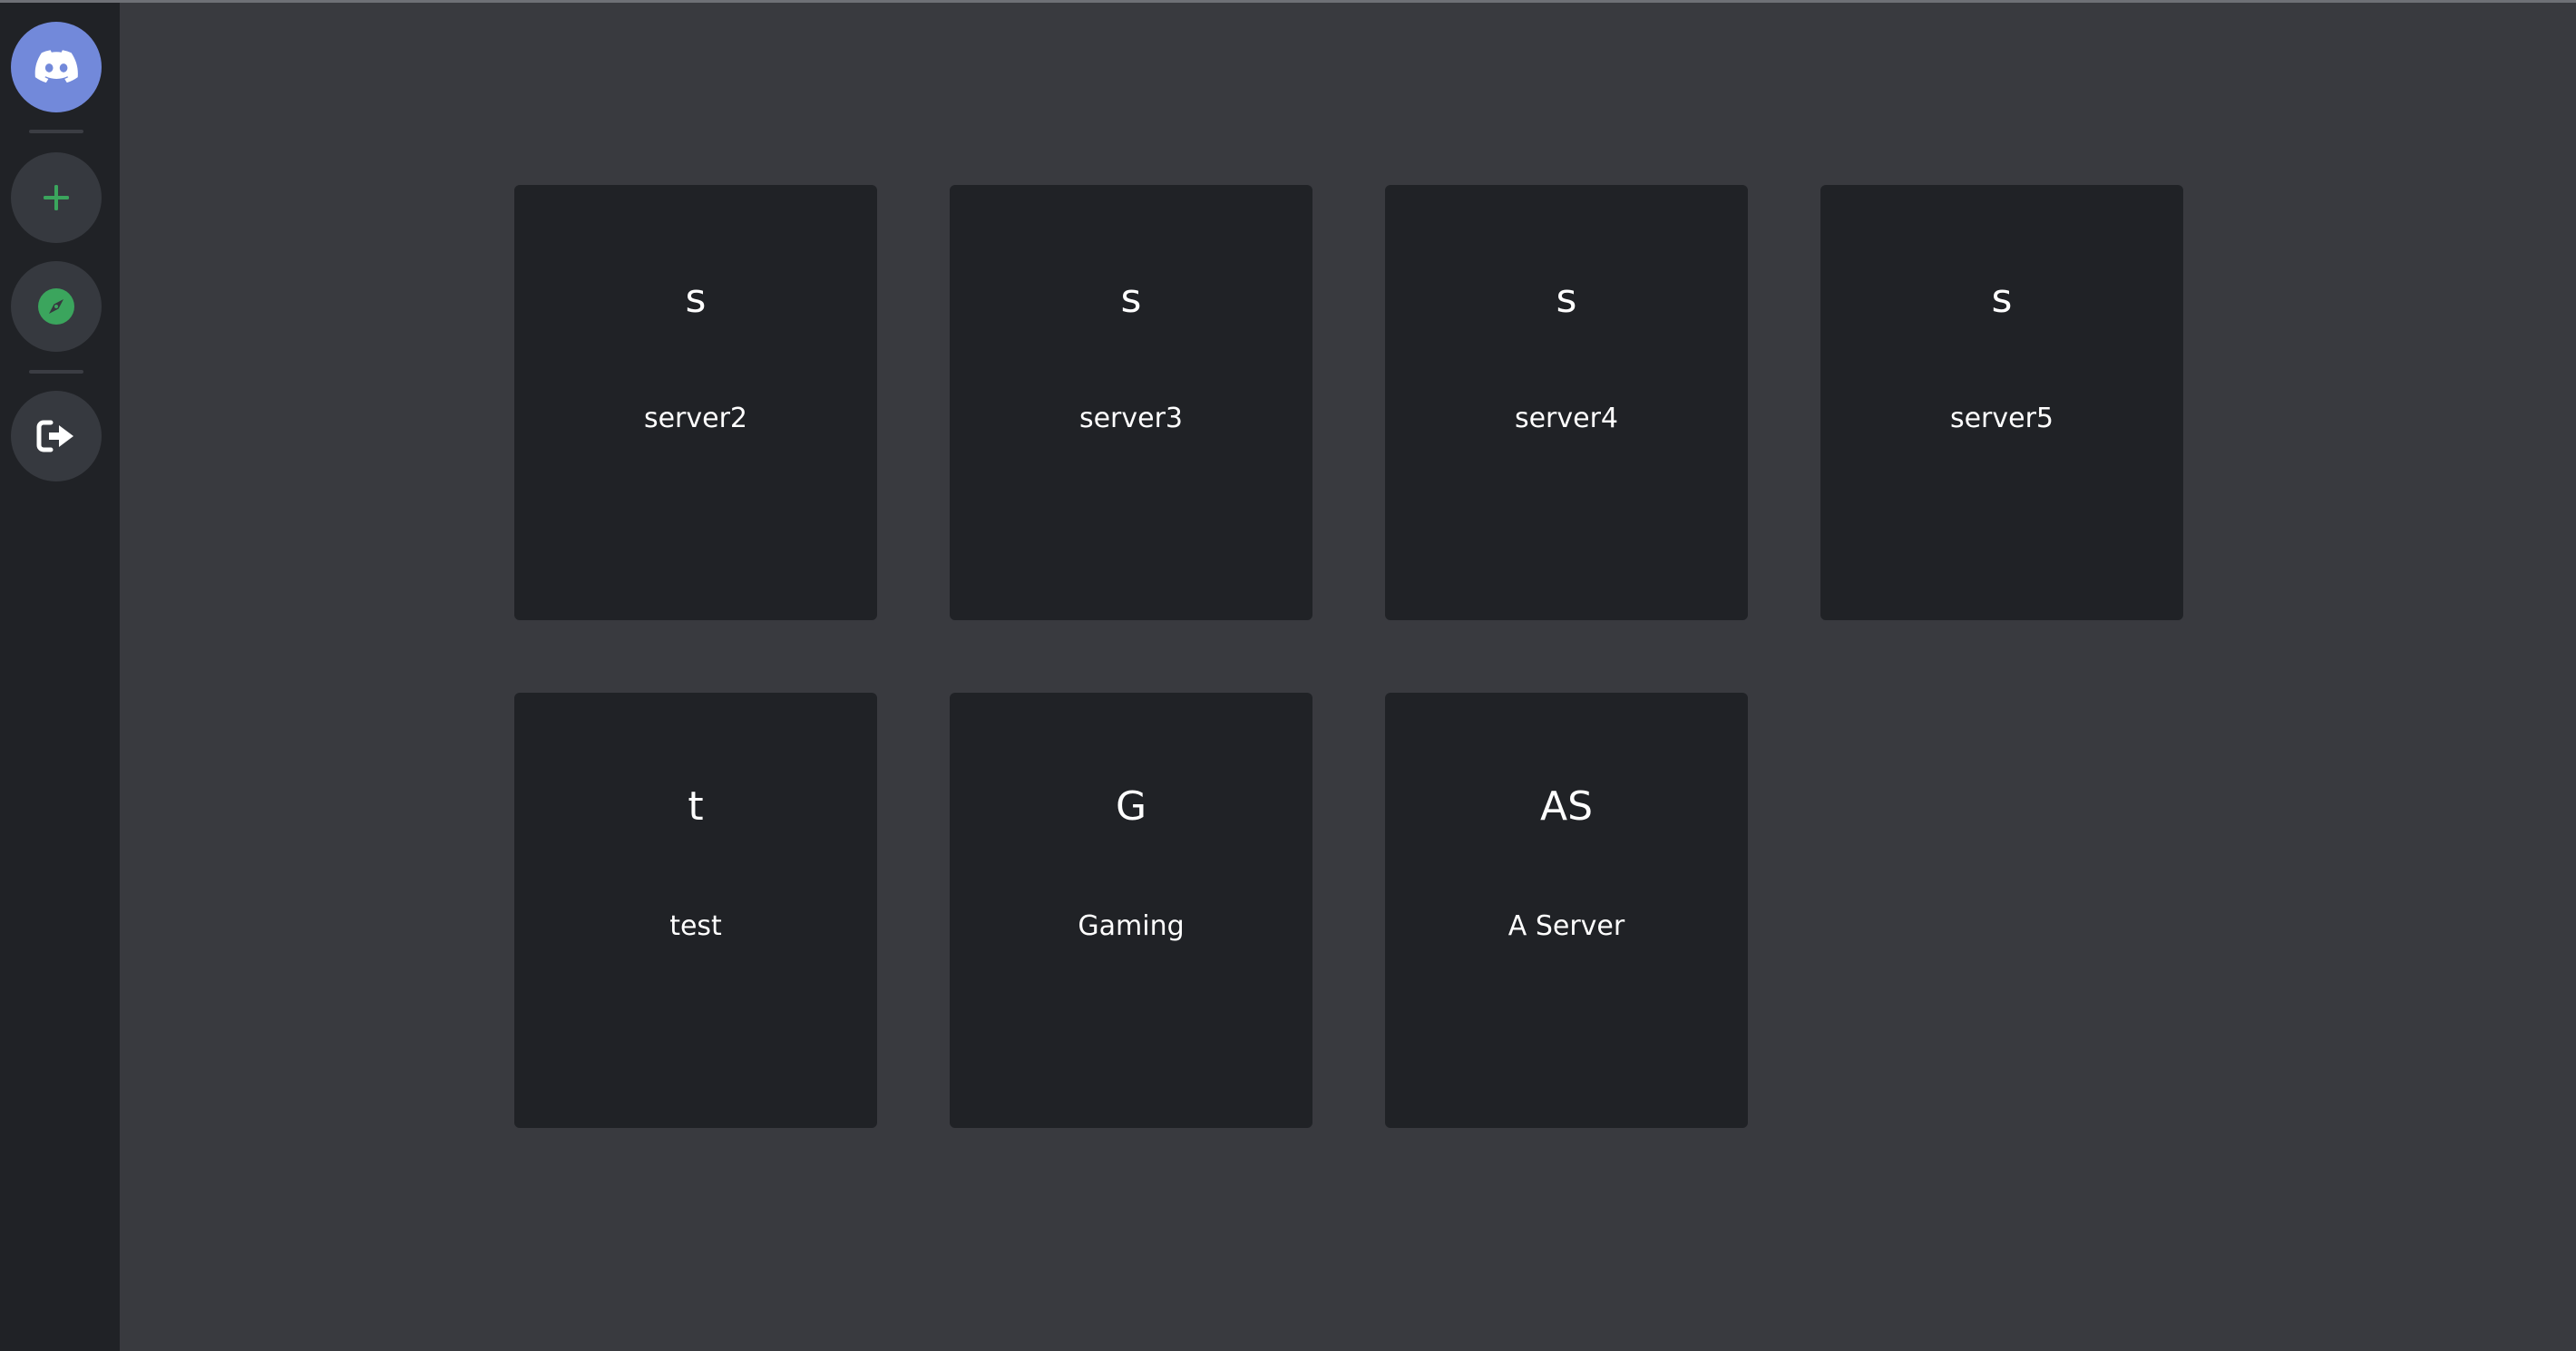 The width and height of the screenshot is (2576, 1351). I want to click on server-card: t test, so click(695, 910).